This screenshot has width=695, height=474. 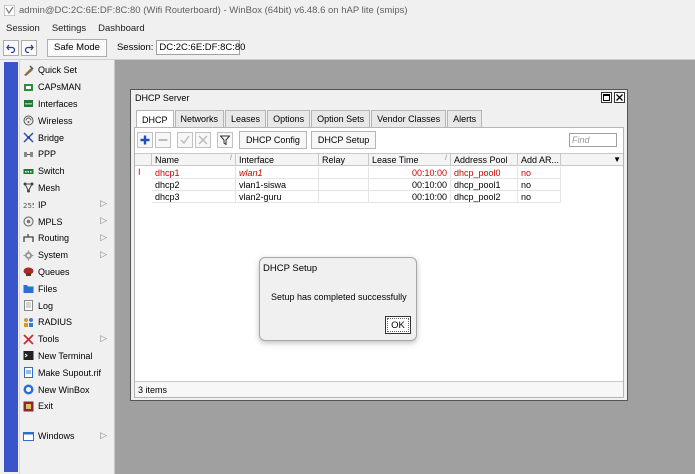 What do you see at coordinates (67, 305) in the screenshot?
I see `sidebar-item-log: Log` at bounding box center [67, 305].